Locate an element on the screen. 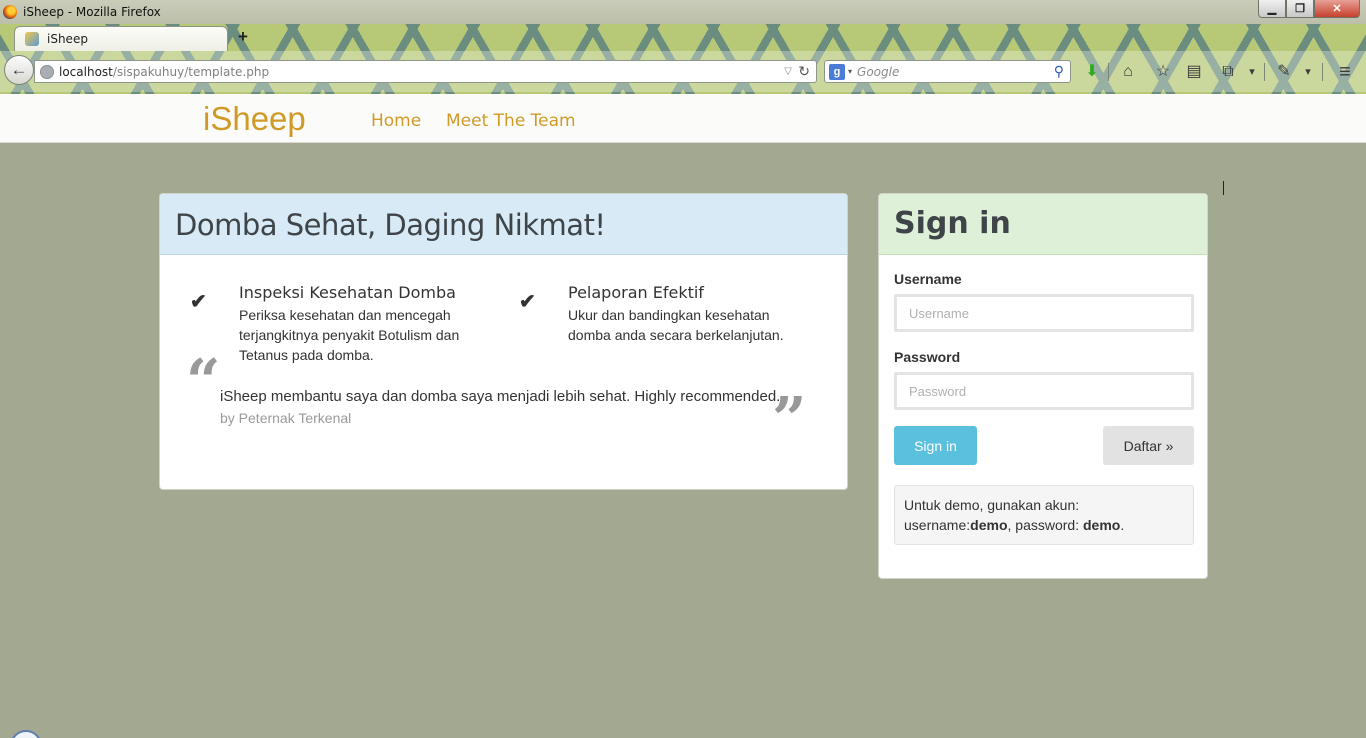 This screenshot has width=1366, height=738. site-identity-icon is located at coordinates (47, 71).